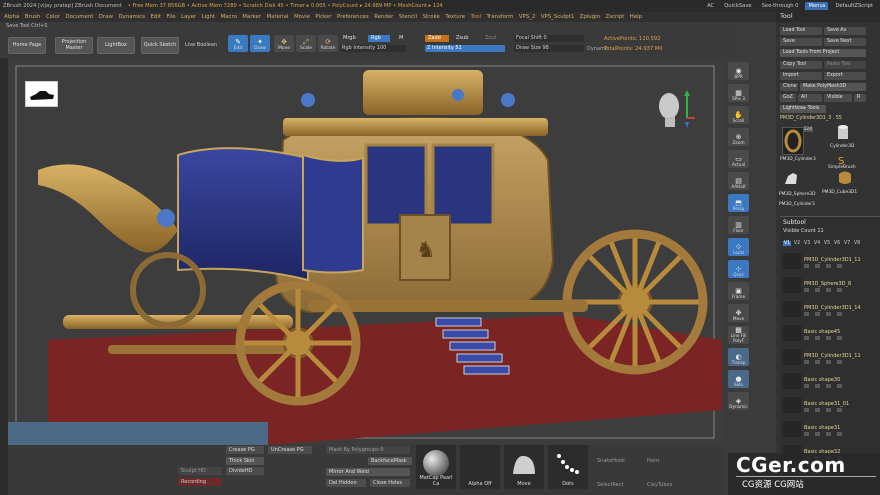 This screenshot has height=495, width=880. I want to click on move-mode-button: ✥ Move, so click(284, 43).